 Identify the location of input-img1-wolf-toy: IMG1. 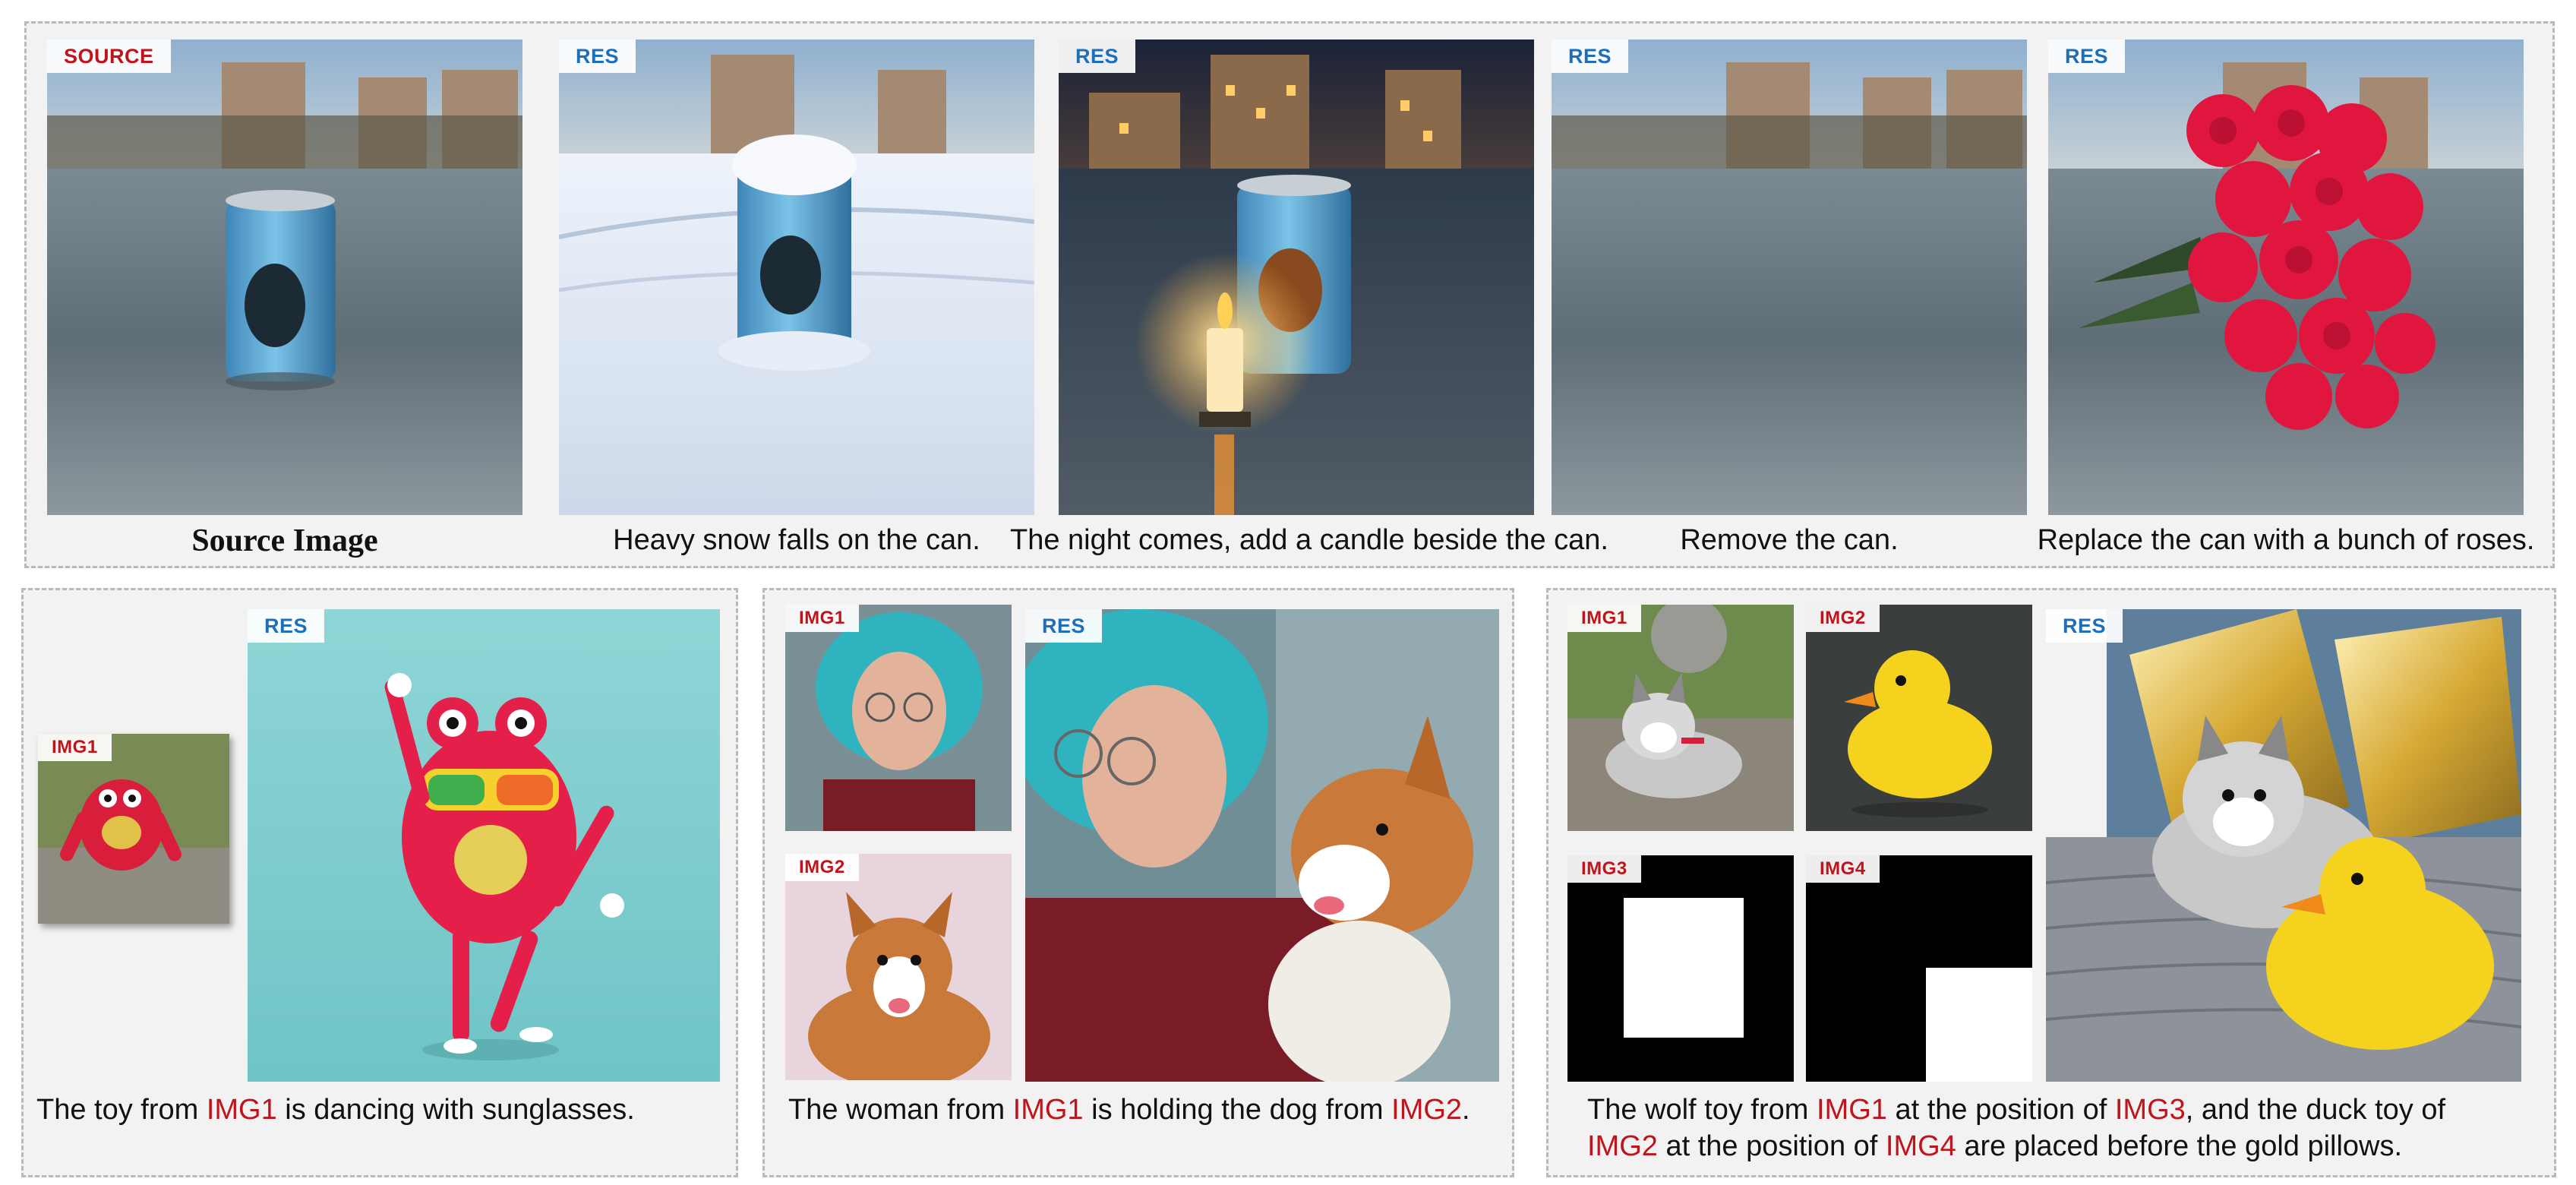
(1680, 718).